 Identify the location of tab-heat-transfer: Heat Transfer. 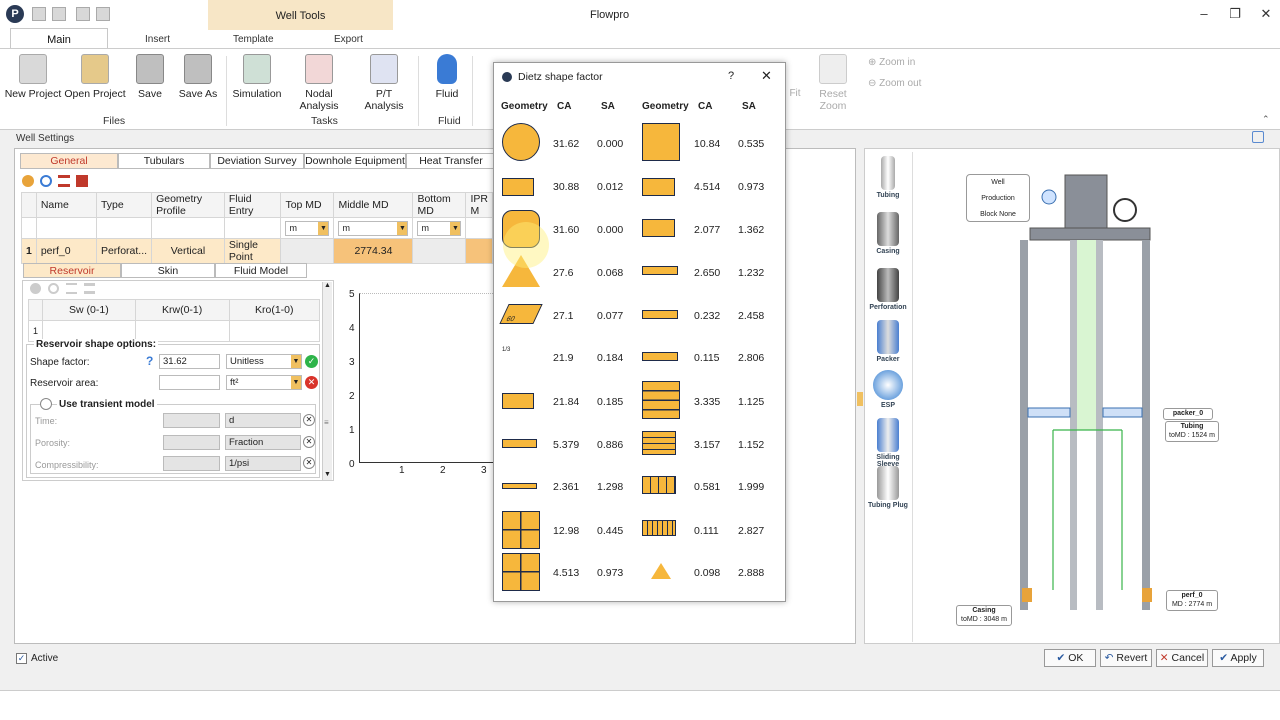
(451, 161).